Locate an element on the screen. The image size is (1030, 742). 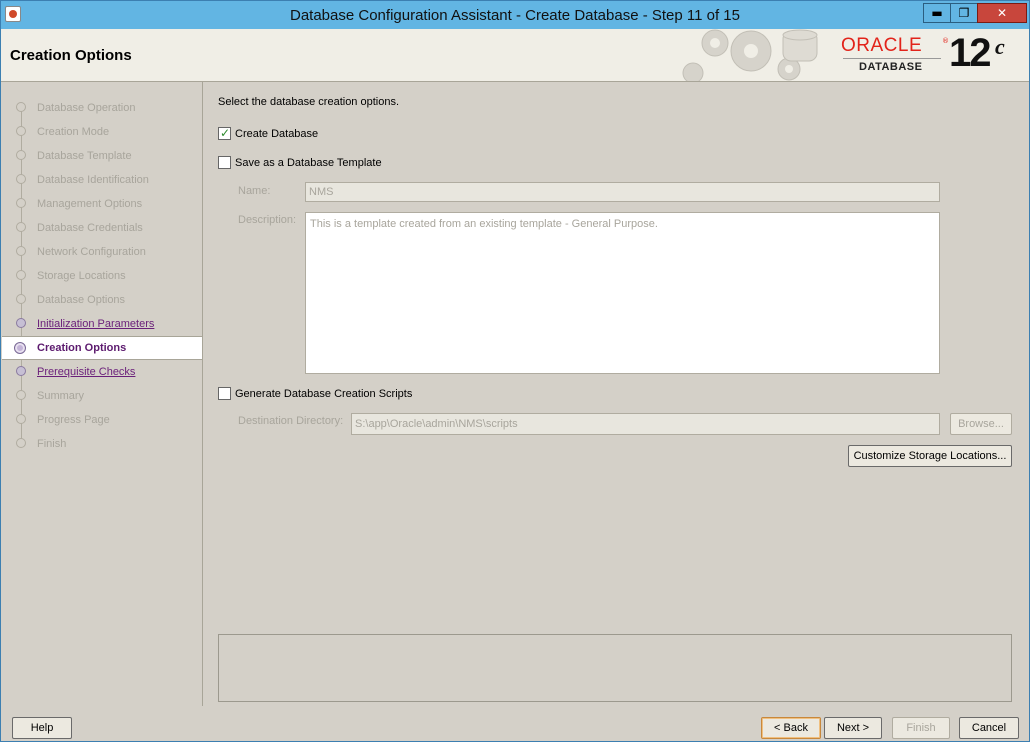
minimize-icon: ▬ is located at coordinates (937, 13).